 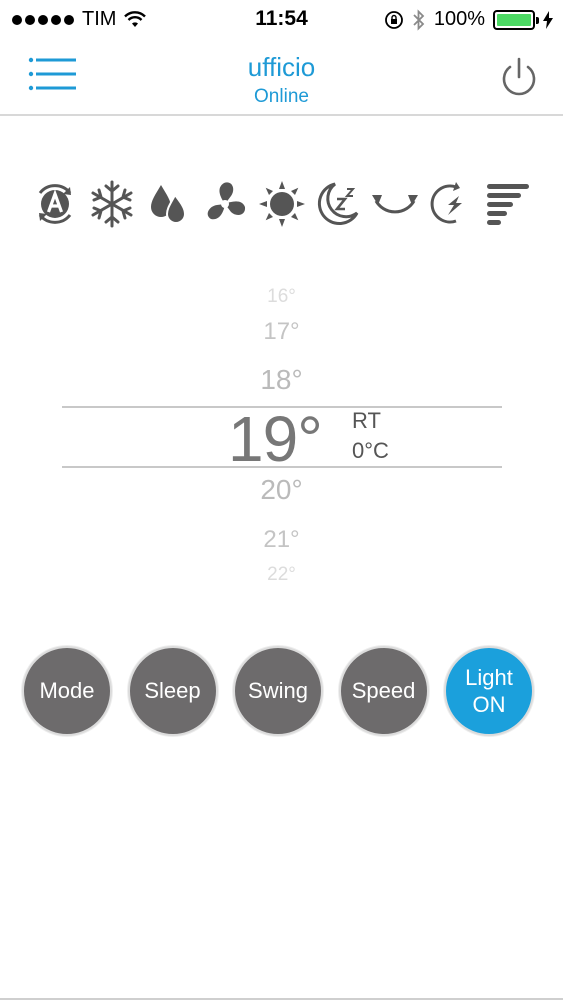 What do you see at coordinates (225, 204) in the screenshot?
I see `fan-icon` at bounding box center [225, 204].